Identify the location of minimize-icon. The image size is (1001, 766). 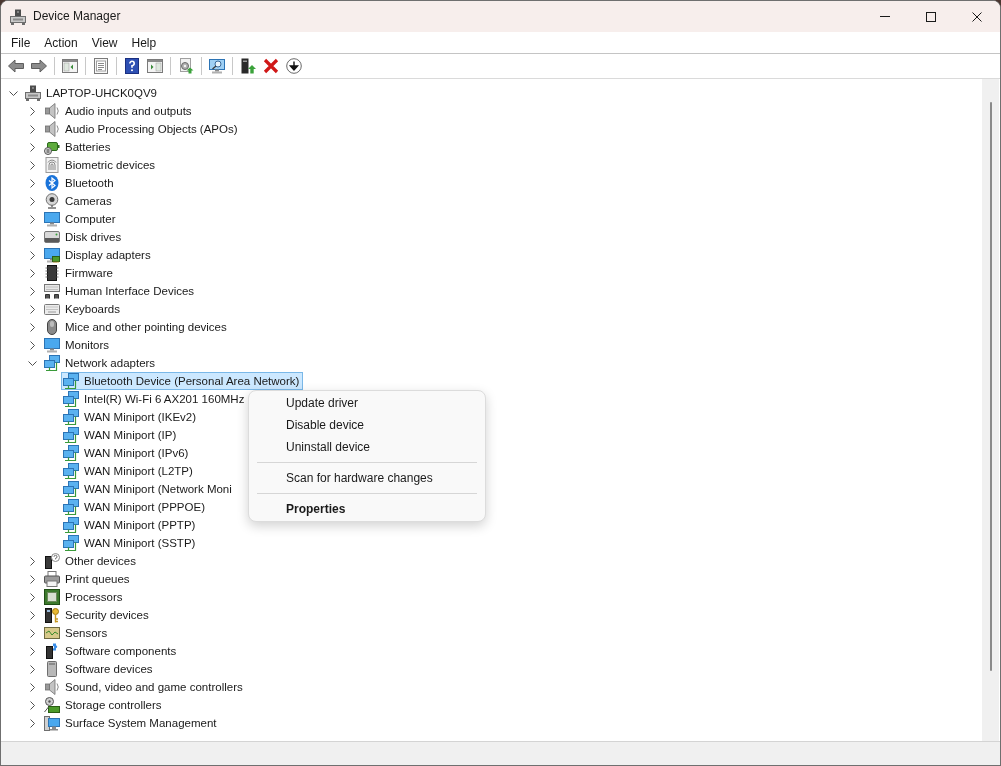
(885, 16).